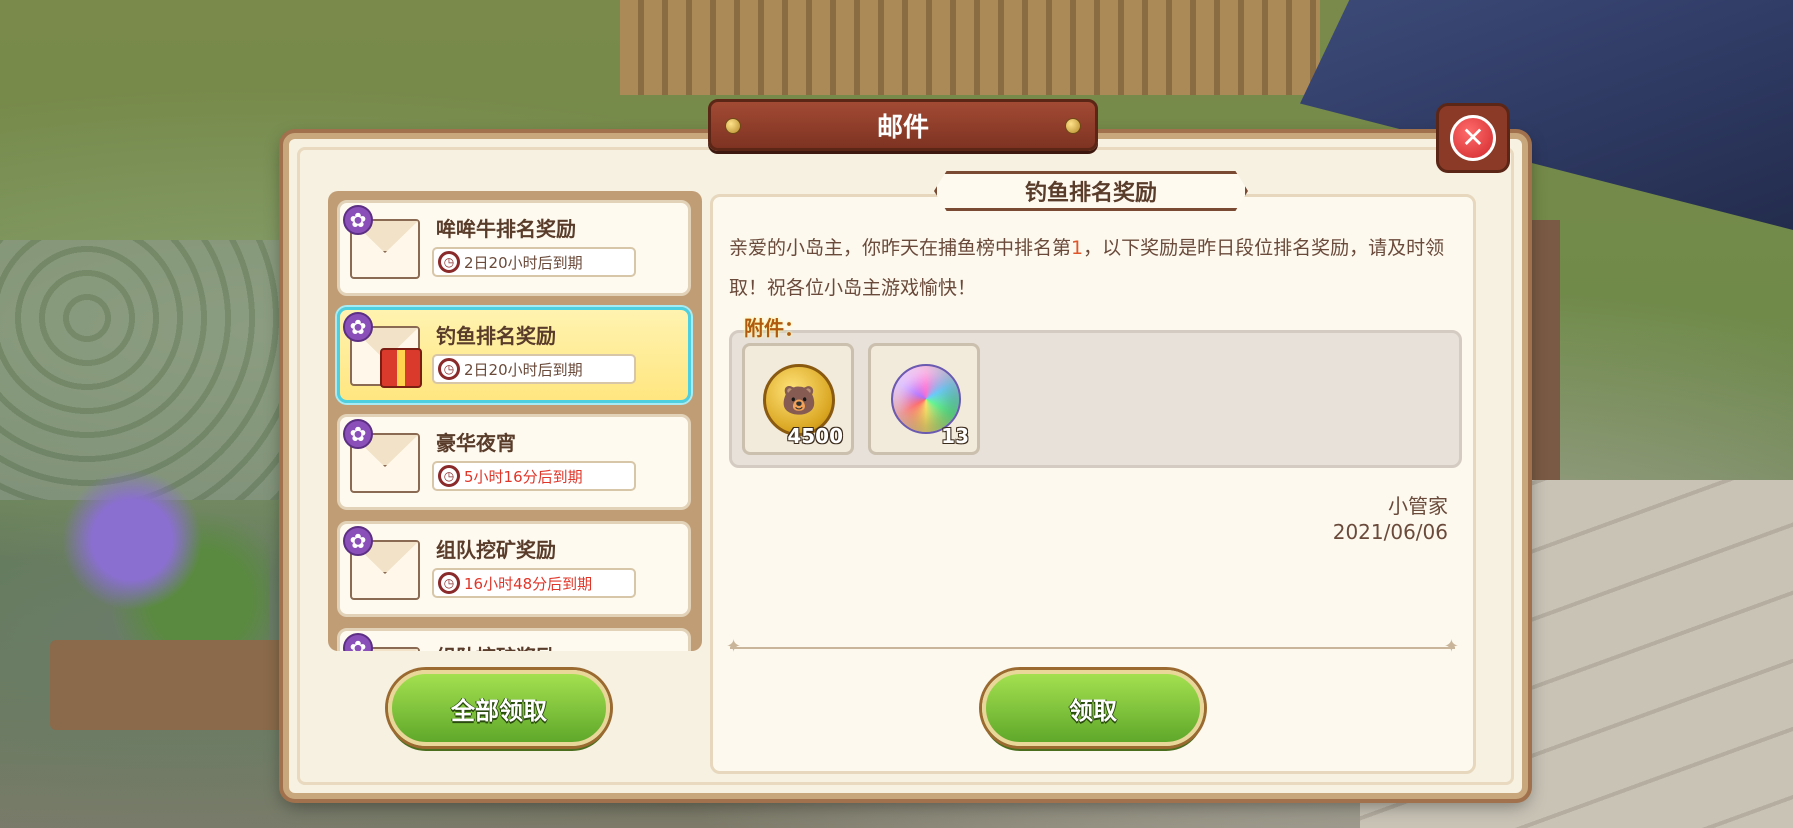  Describe the element at coordinates (970, 47) in the screenshot. I see `background-fence` at that location.